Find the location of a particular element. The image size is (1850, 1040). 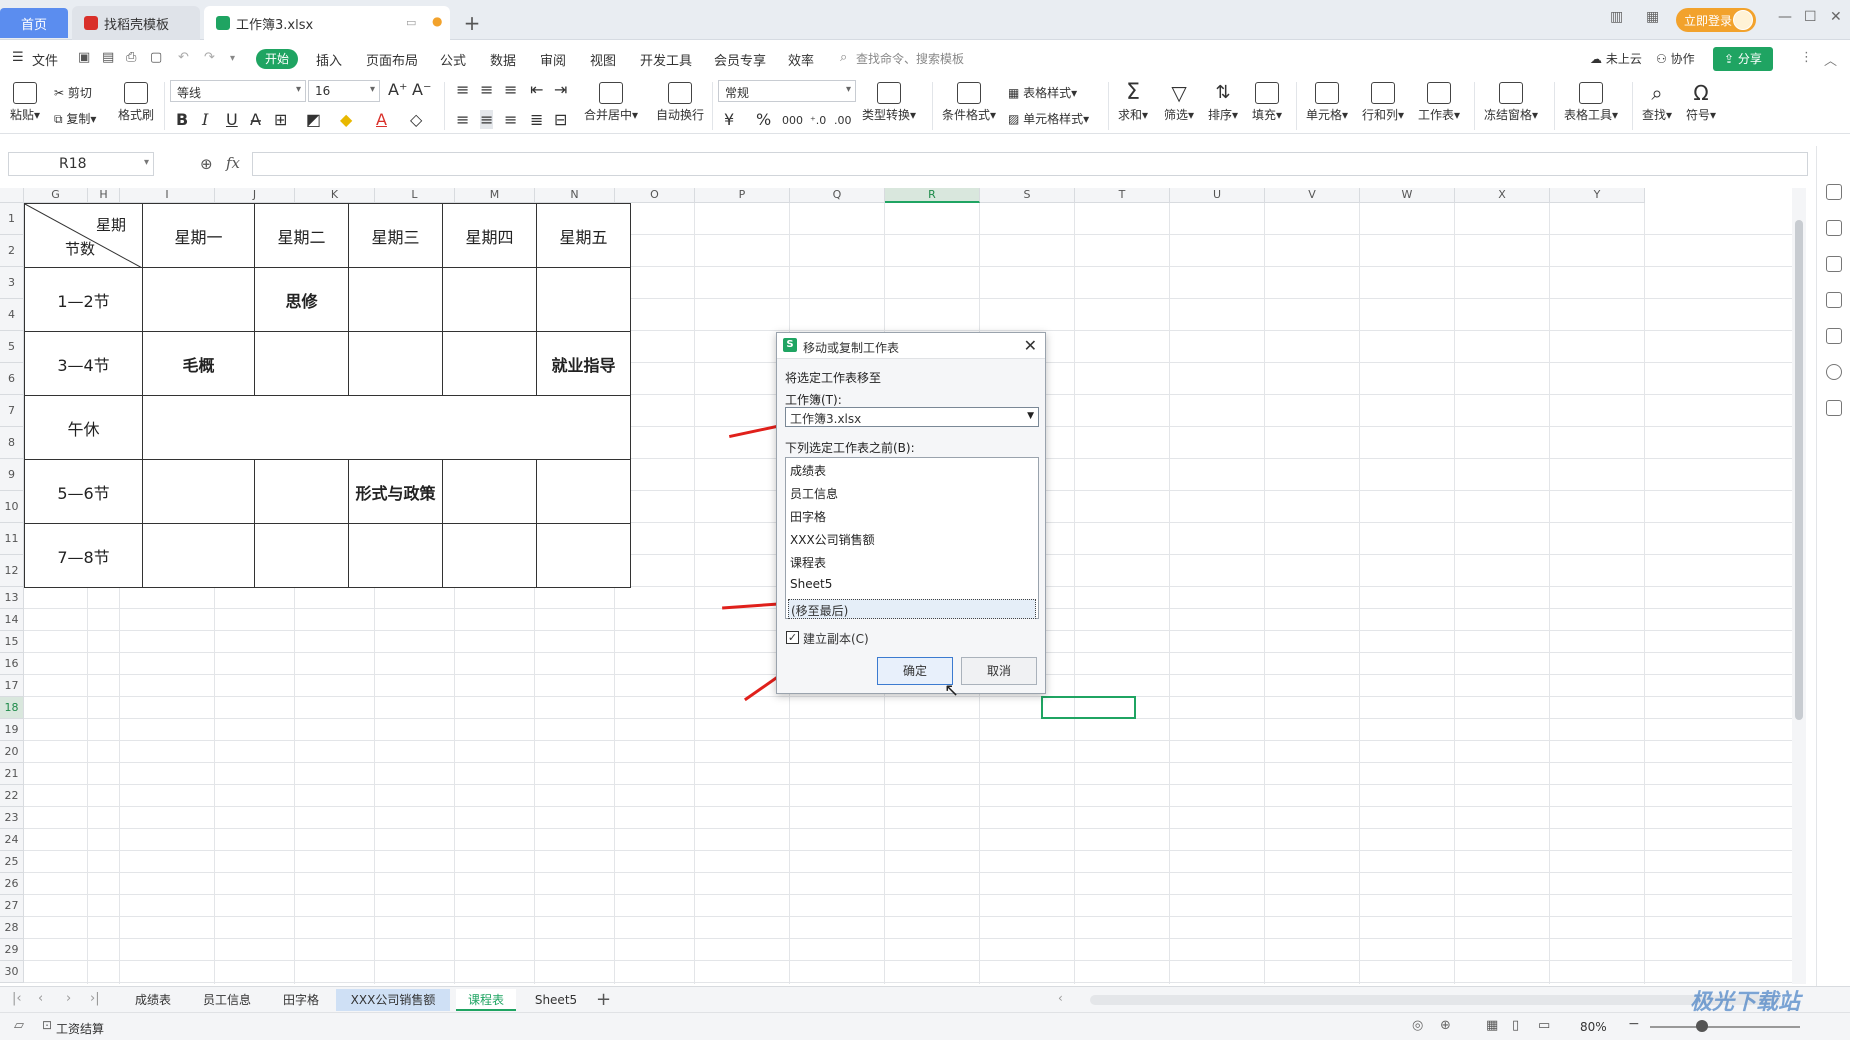

column-header: N is located at coordinates (575, 195).